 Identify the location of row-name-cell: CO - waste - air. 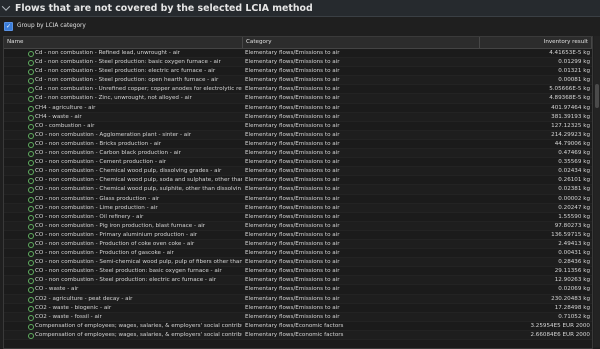
(123, 289).